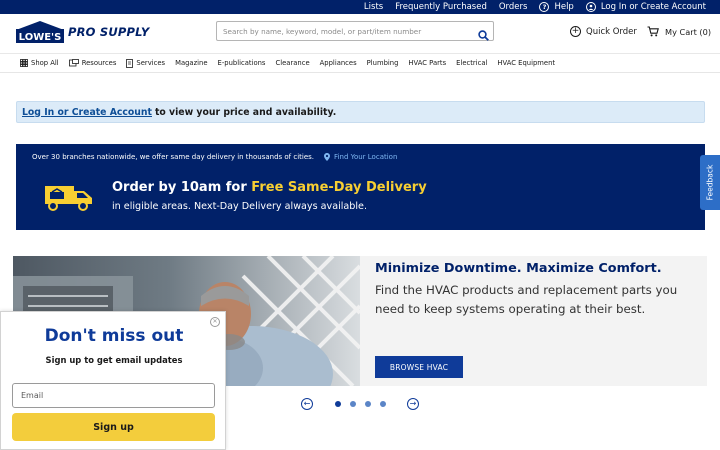  What do you see at coordinates (114, 336) in the screenshot?
I see `popup-title: Don't miss out` at bounding box center [114, 336].